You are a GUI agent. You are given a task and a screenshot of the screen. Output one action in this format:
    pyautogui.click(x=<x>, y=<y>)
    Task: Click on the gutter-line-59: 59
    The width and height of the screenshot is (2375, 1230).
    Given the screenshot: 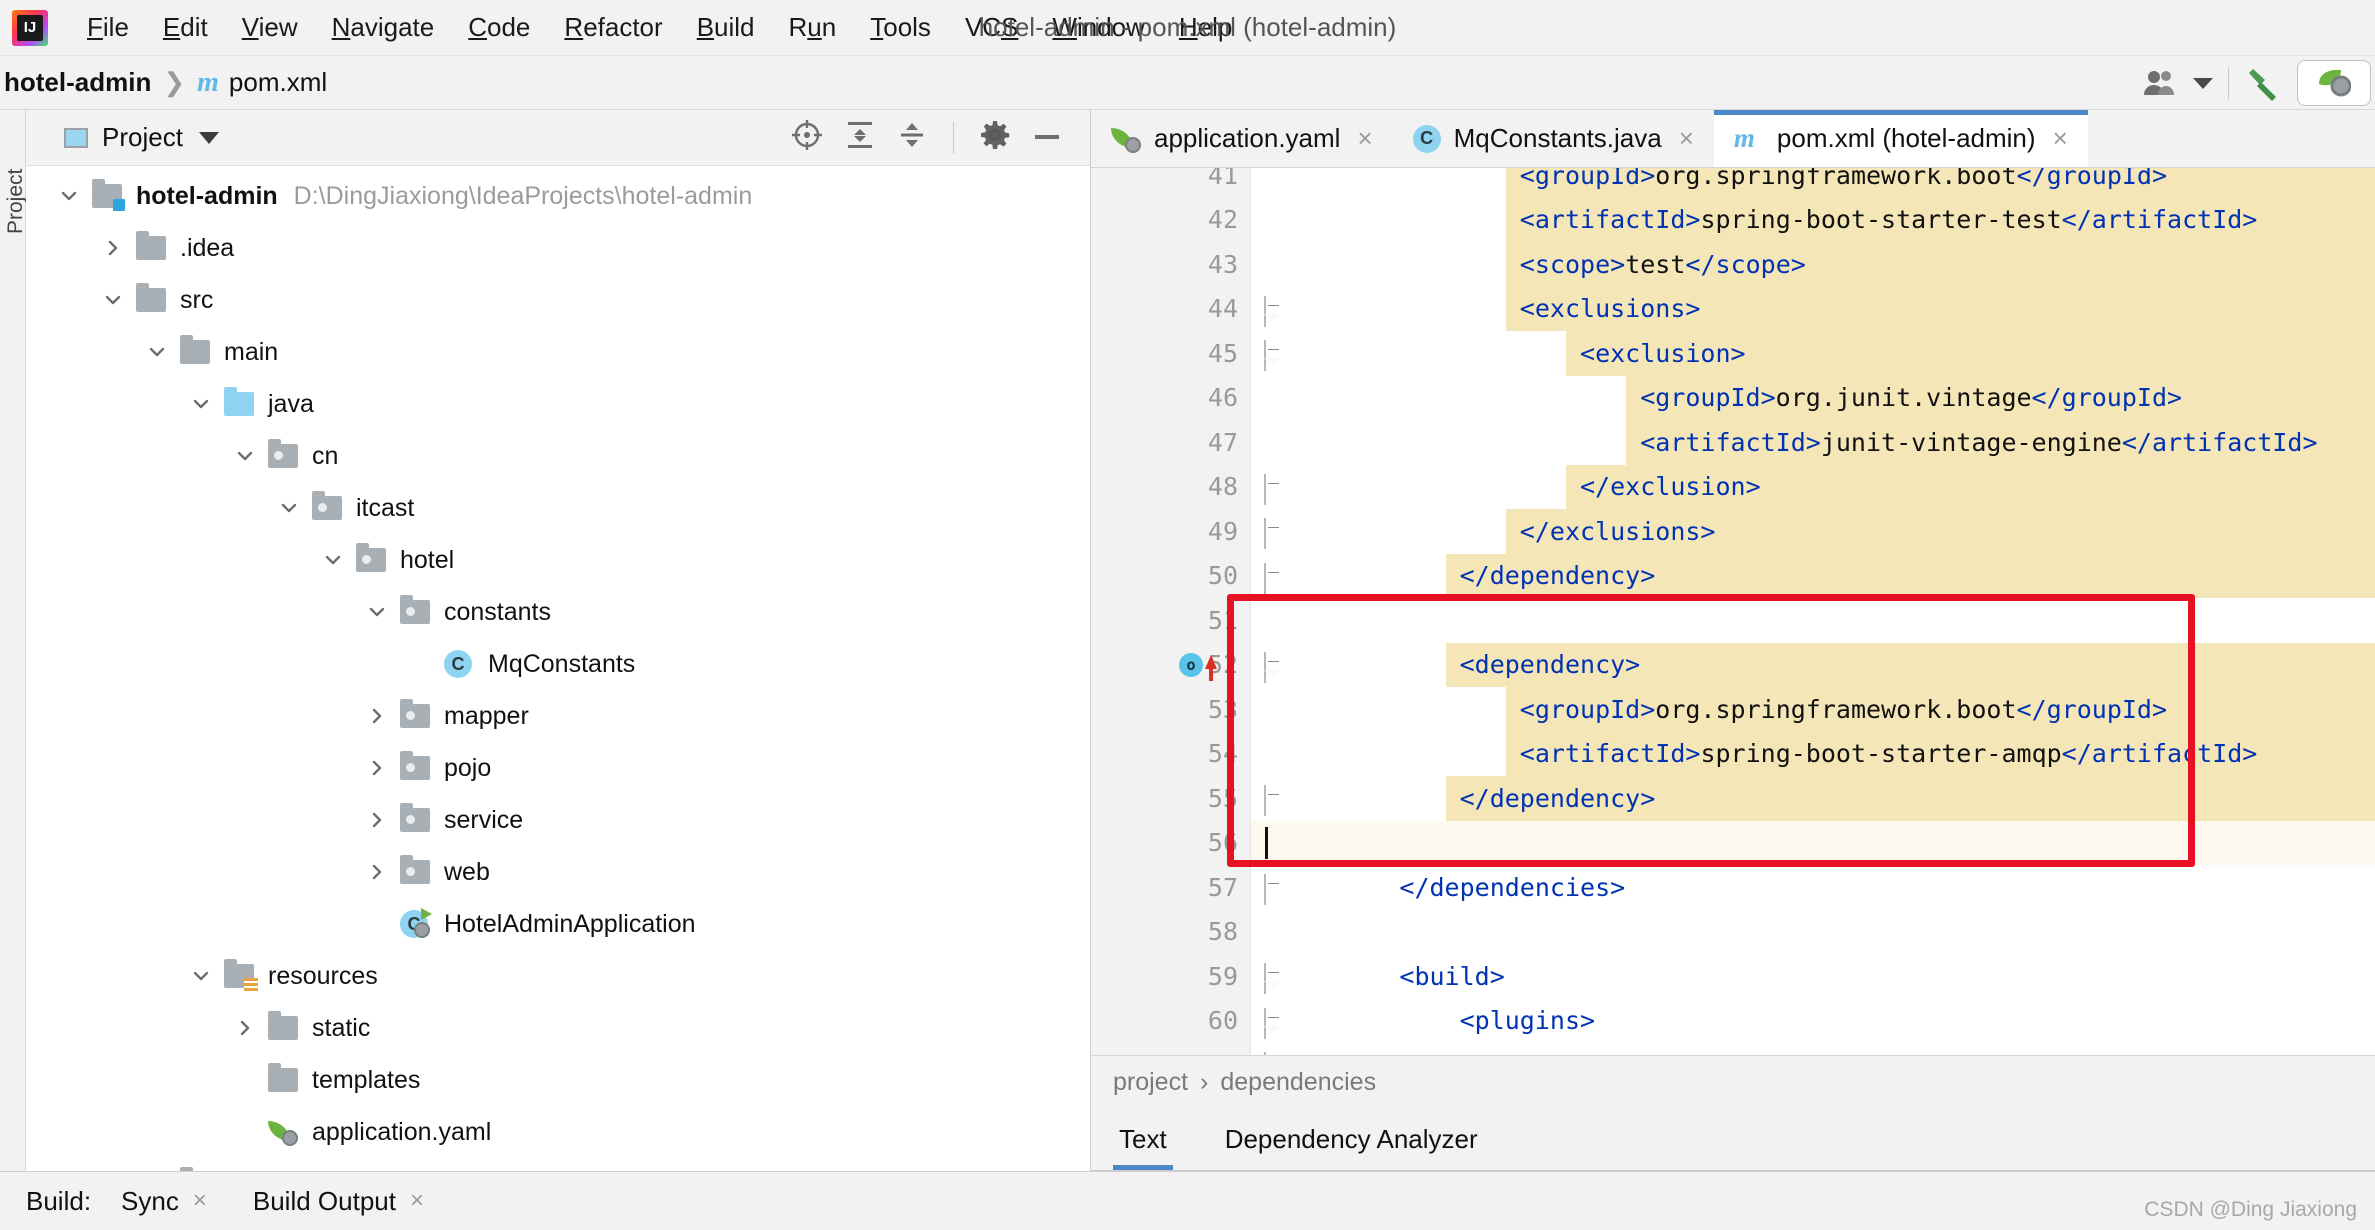 What is the action you would take?
    pyautogui.click(x=1186, y=976)
    